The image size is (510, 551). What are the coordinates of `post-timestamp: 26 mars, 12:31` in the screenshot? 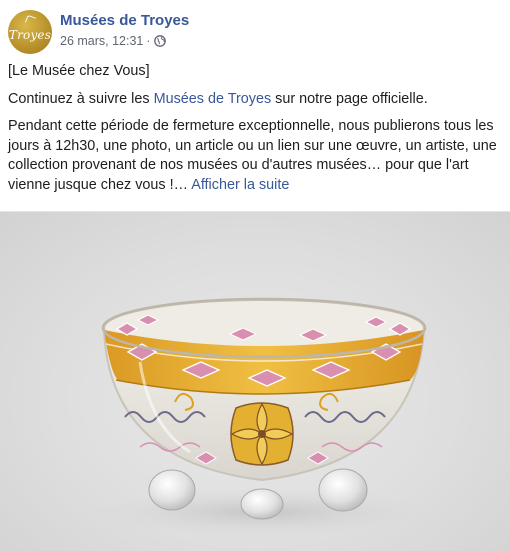 It's located at (101, 41).